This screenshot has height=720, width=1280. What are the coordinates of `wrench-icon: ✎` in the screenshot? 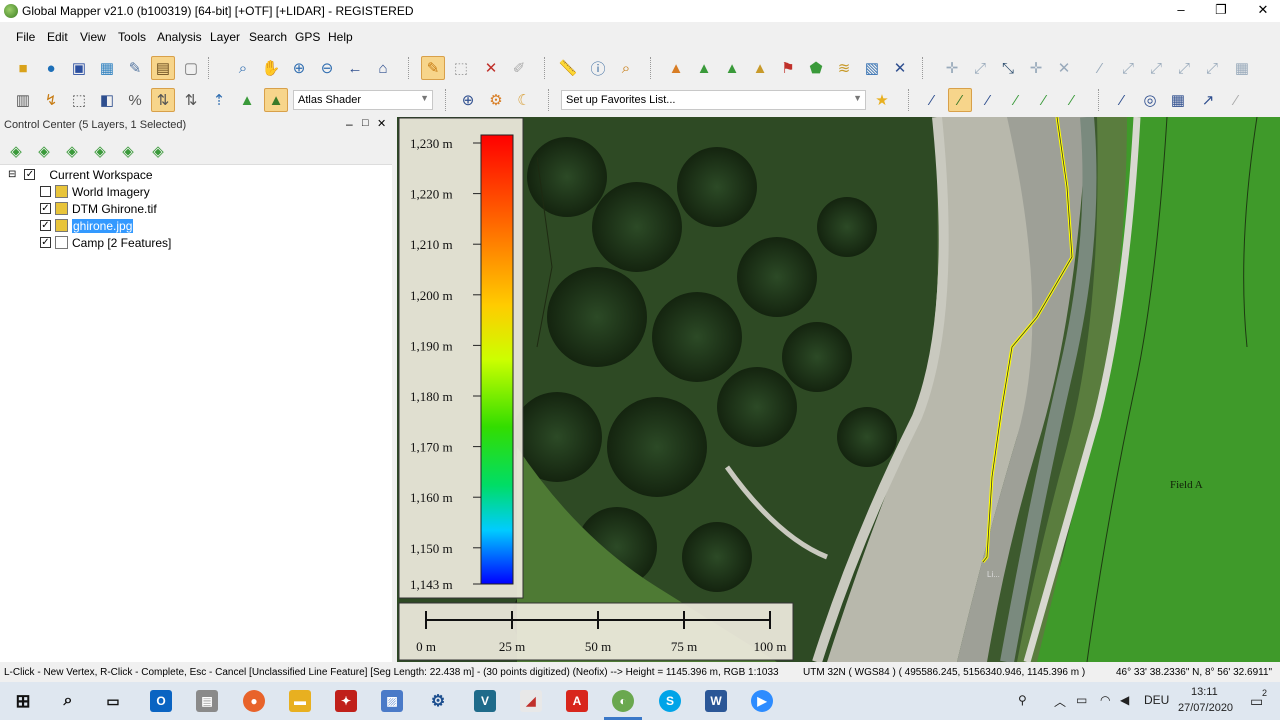 It's located at (135, 68).